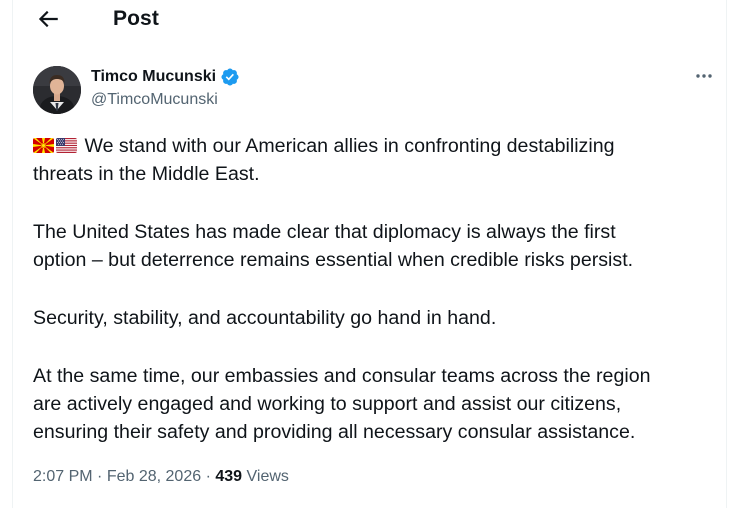  What do you see at coordinates (146, 174) in the screenshot?
I see `post-line: threats in the Middle East.` at bounding box center [146, 174].